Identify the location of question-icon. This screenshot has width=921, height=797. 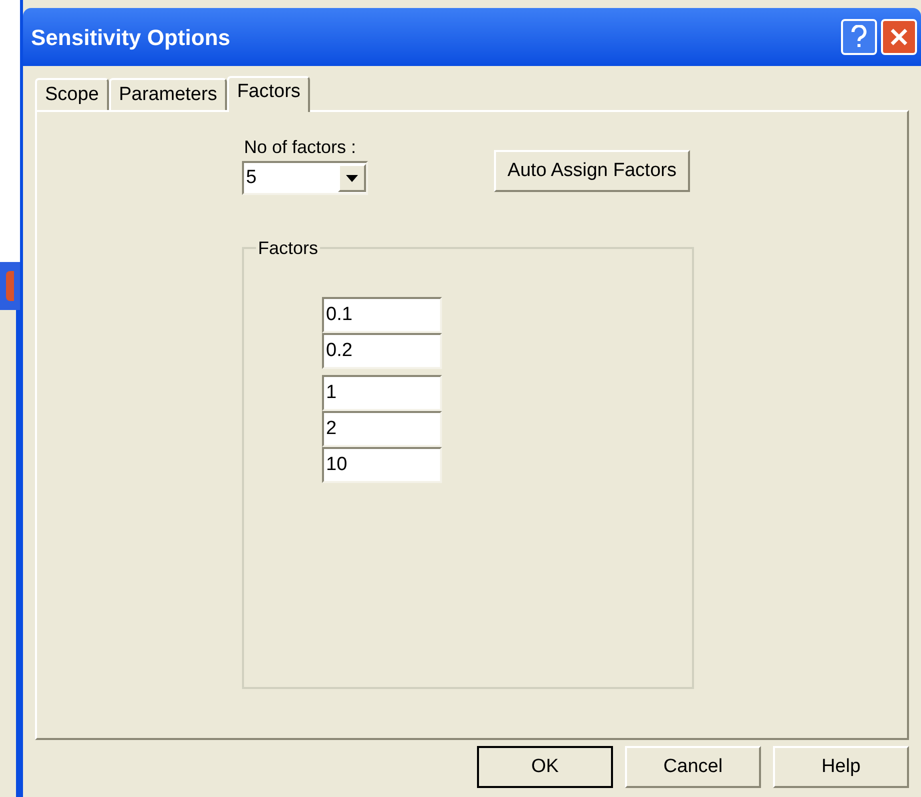
(859, 37).